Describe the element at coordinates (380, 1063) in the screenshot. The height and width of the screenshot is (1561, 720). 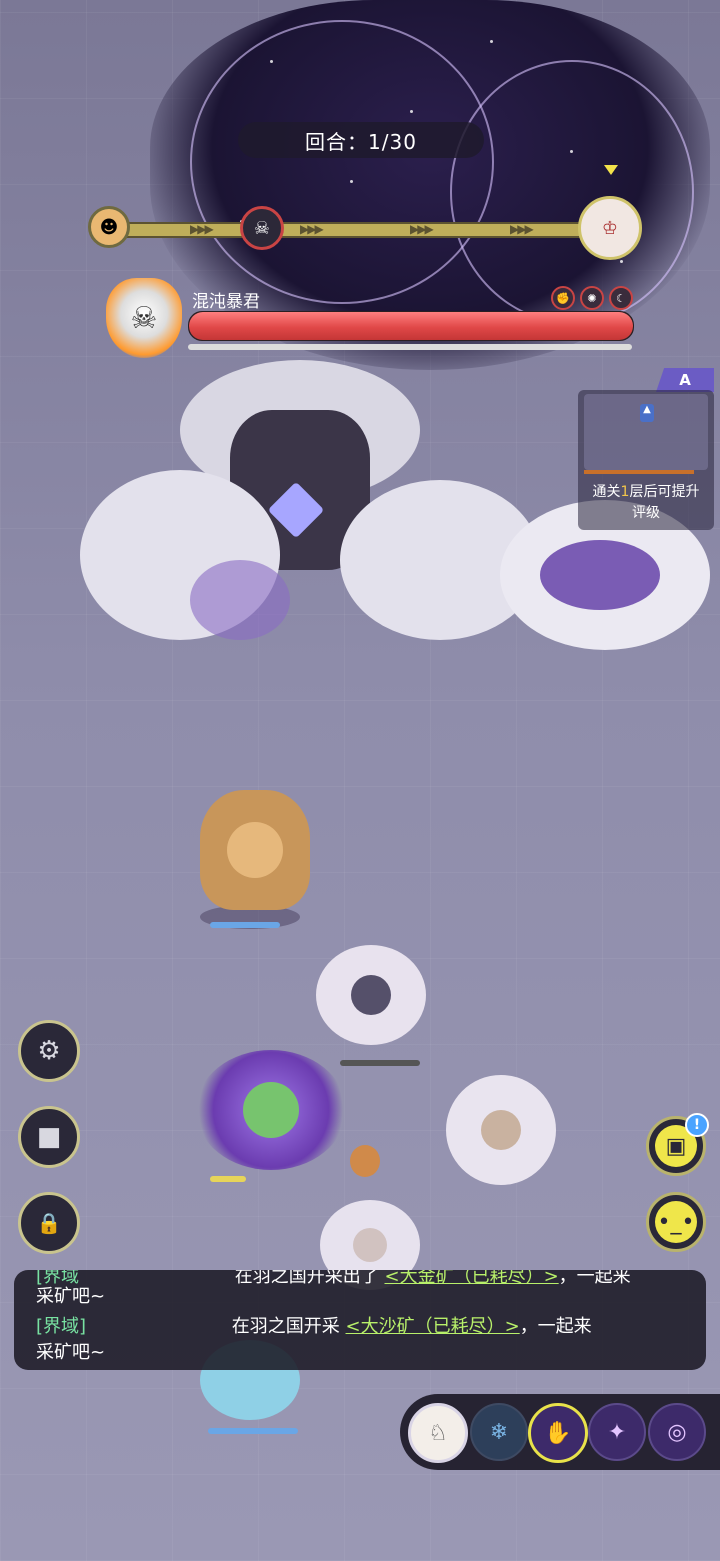
I see `mage-hp-bar` at that location.